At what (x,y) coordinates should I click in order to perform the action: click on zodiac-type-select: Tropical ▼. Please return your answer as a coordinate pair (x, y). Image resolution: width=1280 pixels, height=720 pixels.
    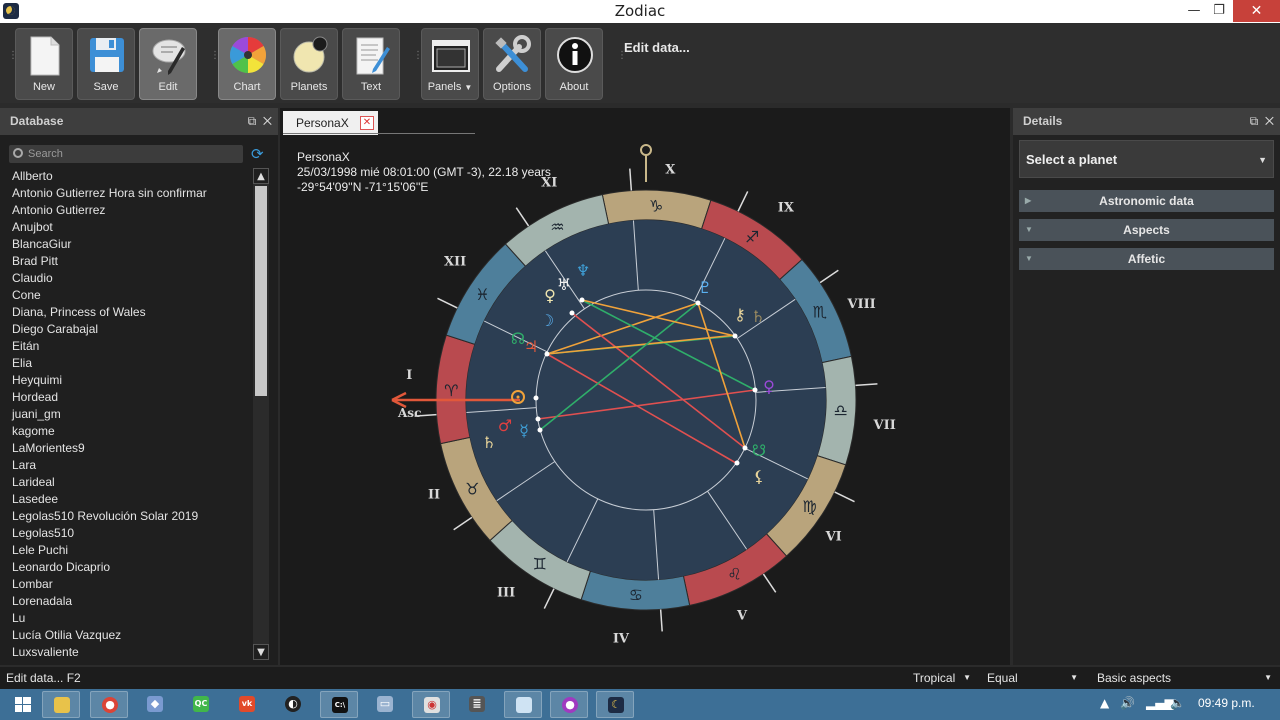
    Looking at the image, I should click on (941, 678).